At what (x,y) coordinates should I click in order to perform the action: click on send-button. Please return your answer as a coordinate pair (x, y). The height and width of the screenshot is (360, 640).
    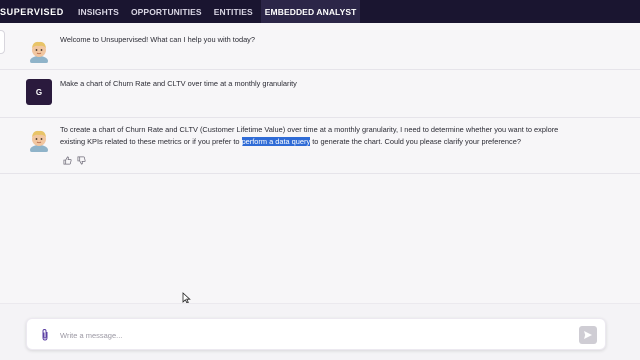
    Looking at the image, I should click on (588, 335).